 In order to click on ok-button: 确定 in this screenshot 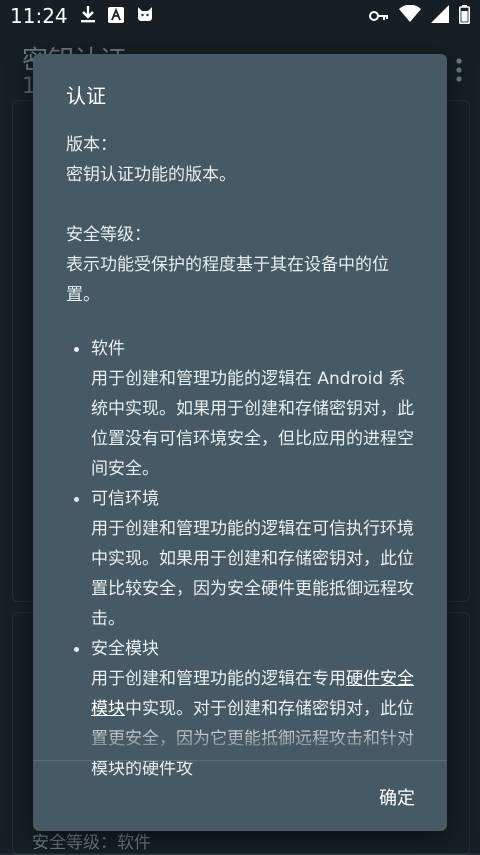, I will do `click(397, 797)`.